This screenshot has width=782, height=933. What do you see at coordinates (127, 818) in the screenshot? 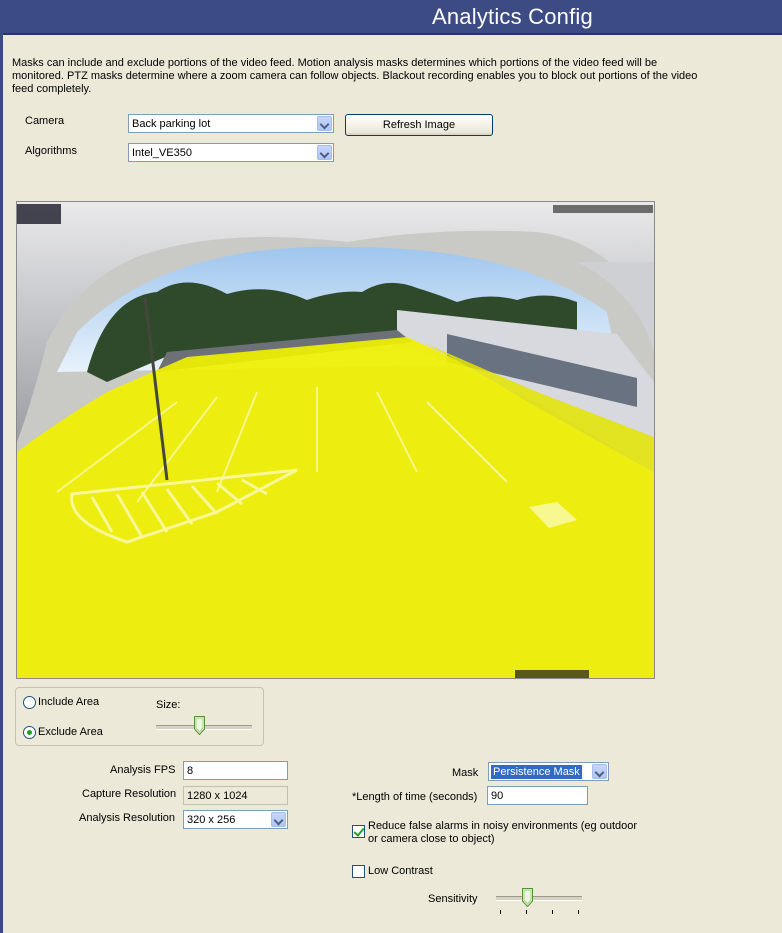
I see `analysis-resolution-label: Analysis Resolution` at bounding box center [127, 818].